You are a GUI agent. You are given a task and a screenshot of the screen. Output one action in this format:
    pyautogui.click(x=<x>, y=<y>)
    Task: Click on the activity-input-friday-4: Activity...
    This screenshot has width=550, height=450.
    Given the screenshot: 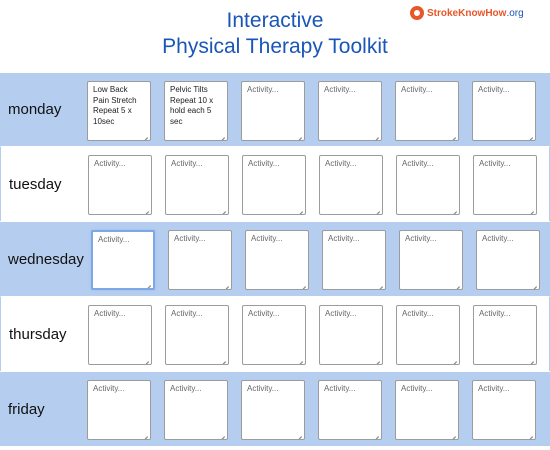 What is the action you would take?
    pyautogui.click(x=350, y=410)
    